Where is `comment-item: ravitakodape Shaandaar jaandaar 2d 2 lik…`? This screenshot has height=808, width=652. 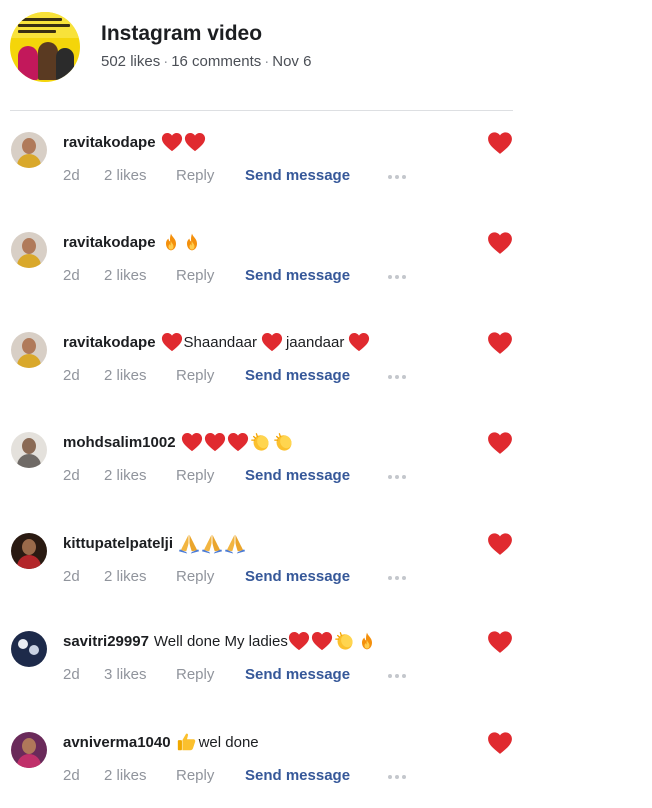
comment-item: ravitakodape Shaandaar jaandaar 2d 2 lik… is located at coordinates (260, 370).